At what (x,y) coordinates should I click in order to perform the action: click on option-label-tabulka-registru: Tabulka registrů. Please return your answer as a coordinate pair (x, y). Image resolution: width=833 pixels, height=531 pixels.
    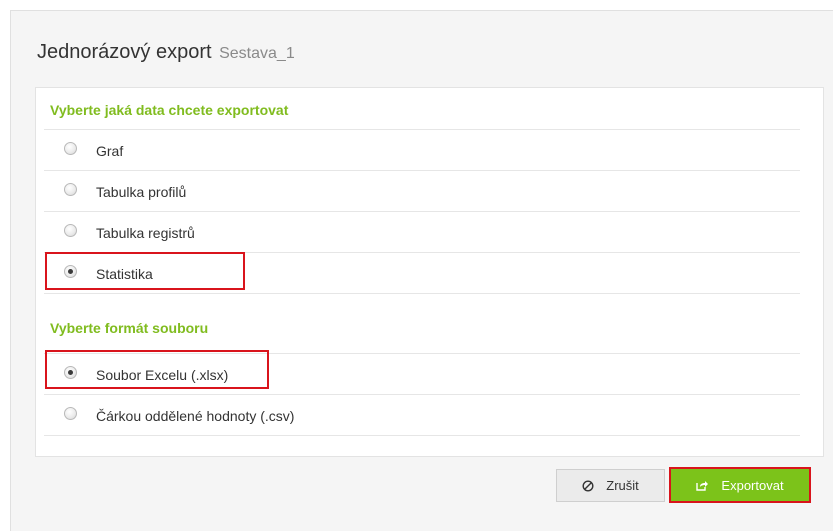
    Looking at the image, I should click on (145, 233).